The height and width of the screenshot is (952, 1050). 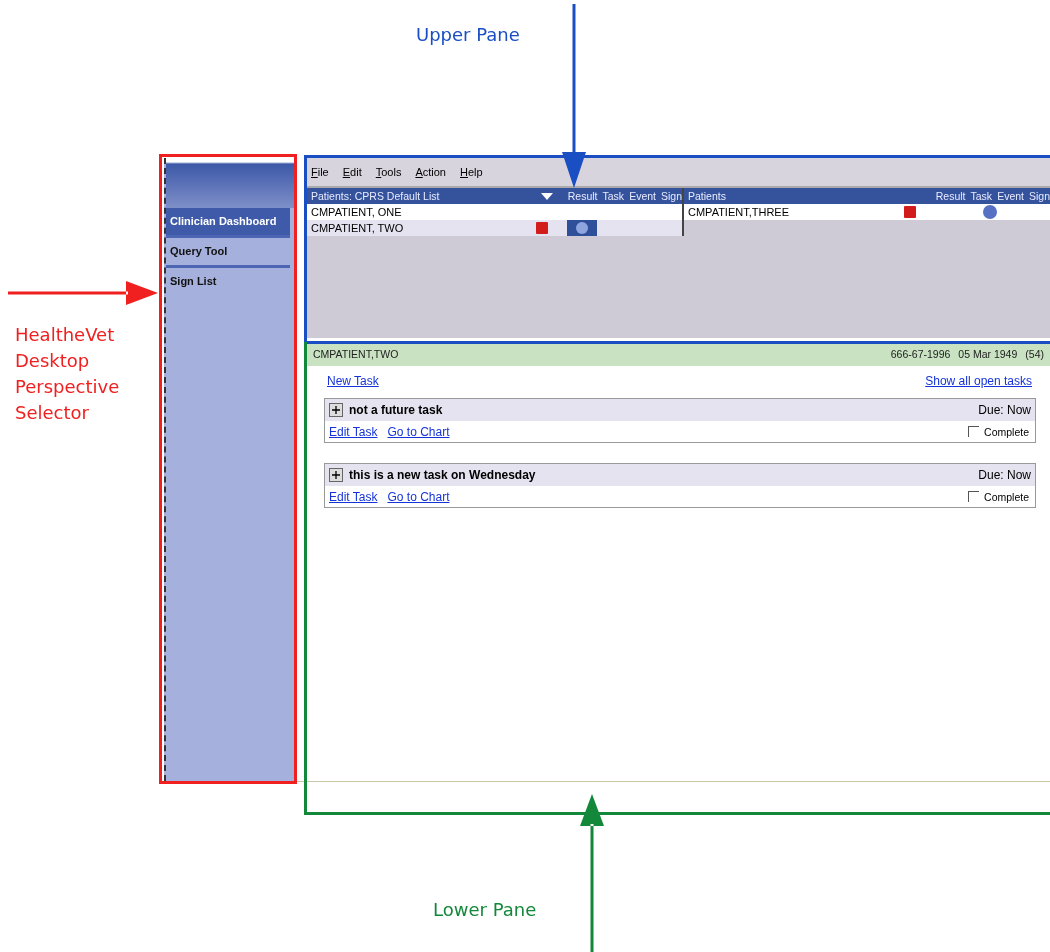 I want to click on perspective-item: Query Tool, so click(x=228, y=253).